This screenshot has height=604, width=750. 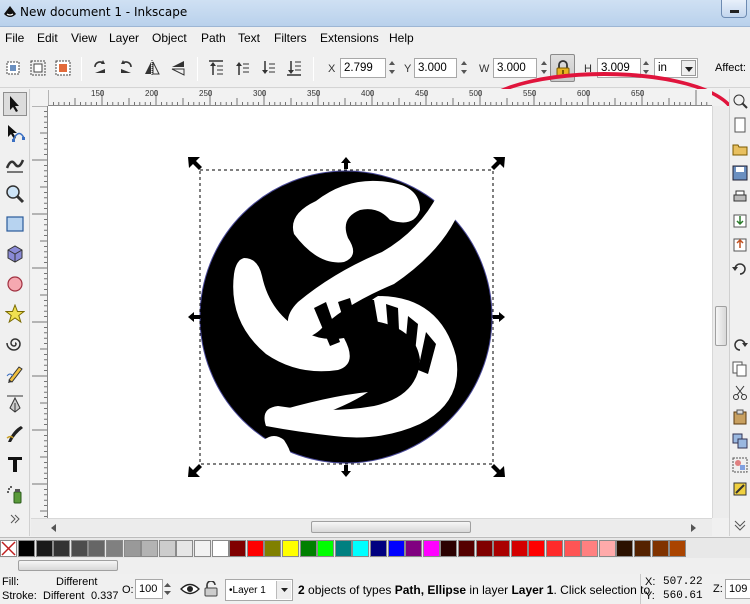 I want to click on ellipse-tool-icon, so click(x=15, y=284).